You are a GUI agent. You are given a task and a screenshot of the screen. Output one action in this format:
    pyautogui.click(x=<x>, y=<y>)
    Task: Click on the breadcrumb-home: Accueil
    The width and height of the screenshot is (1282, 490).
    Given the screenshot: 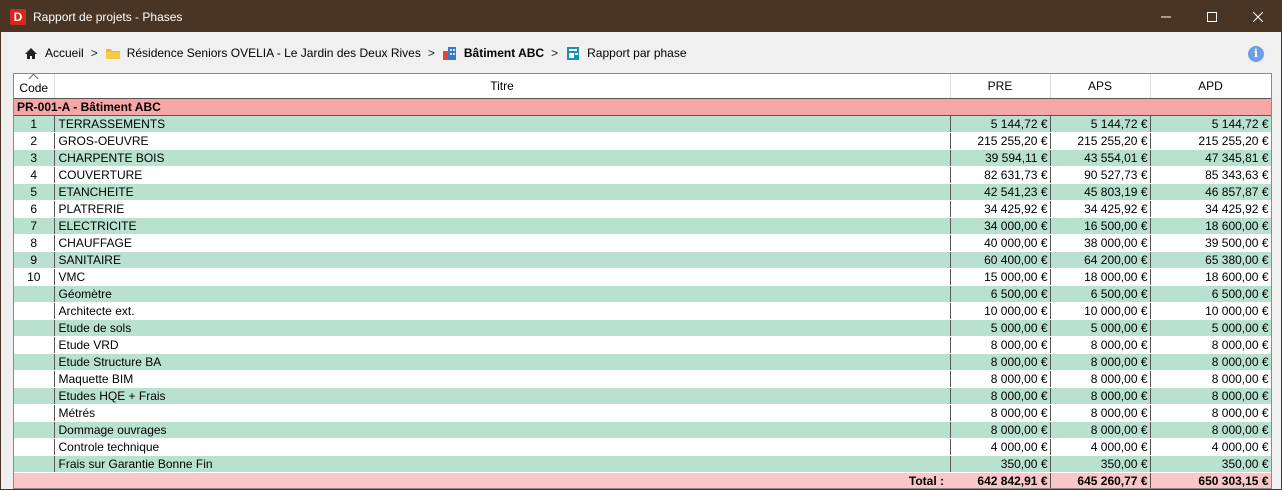 What is the action you would take?
    pyautogui.click(x=53, y=53)
    